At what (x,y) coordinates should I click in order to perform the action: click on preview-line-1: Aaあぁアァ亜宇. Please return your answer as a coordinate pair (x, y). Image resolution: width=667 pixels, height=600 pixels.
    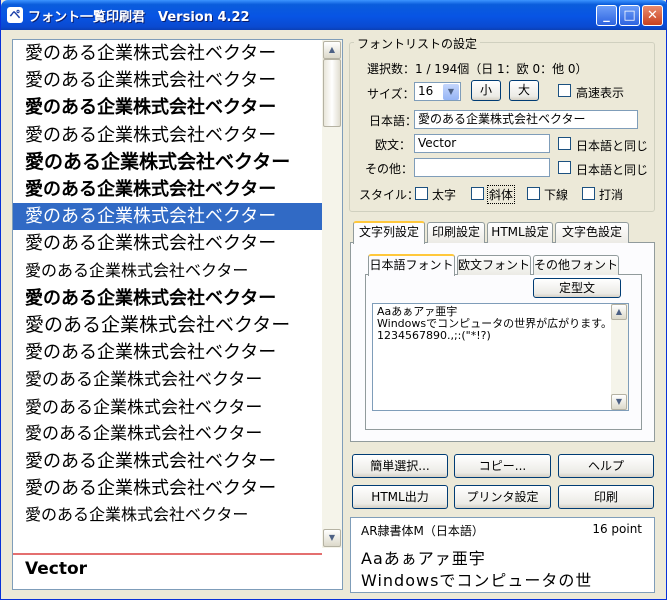
    Looking at the image, I should click on (423, 558).